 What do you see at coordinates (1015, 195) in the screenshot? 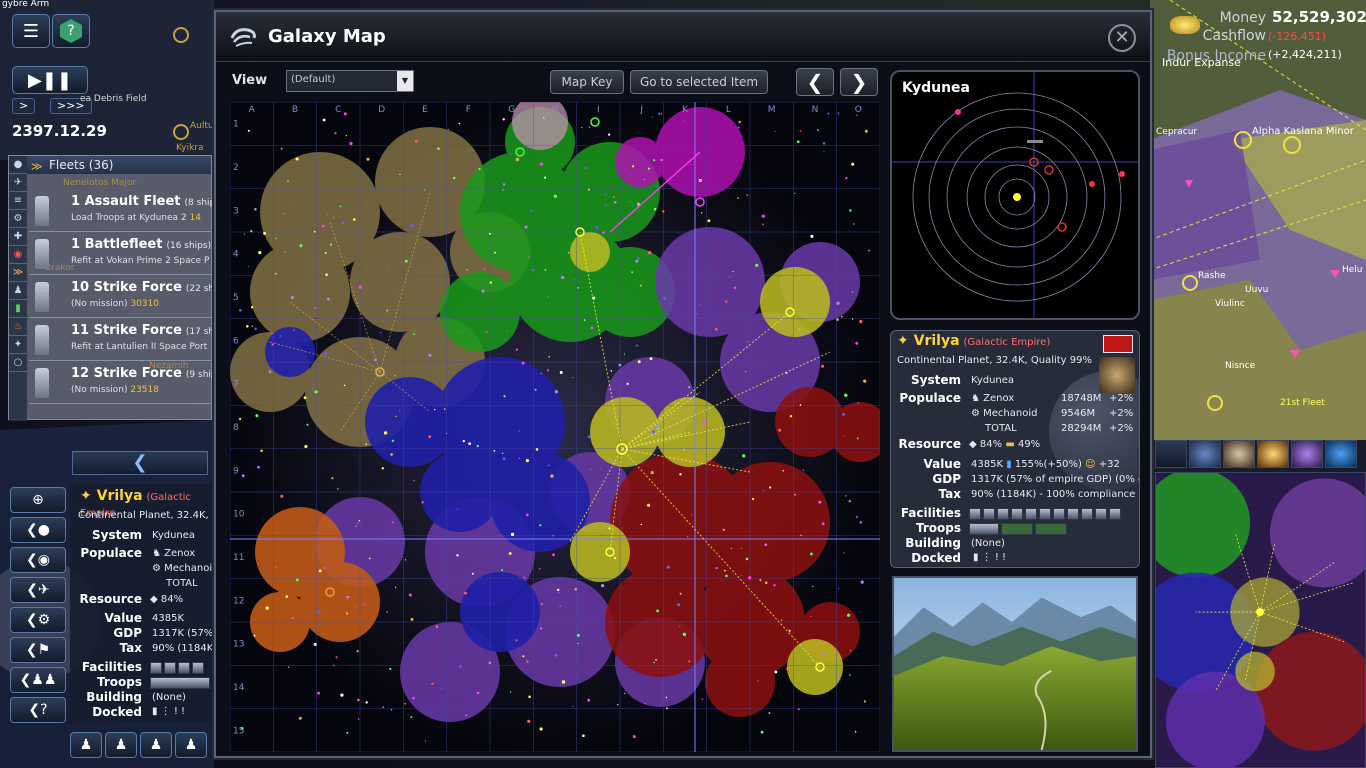
I see `system-view-panel: Kydunea` at bounding box center [1015, 195].